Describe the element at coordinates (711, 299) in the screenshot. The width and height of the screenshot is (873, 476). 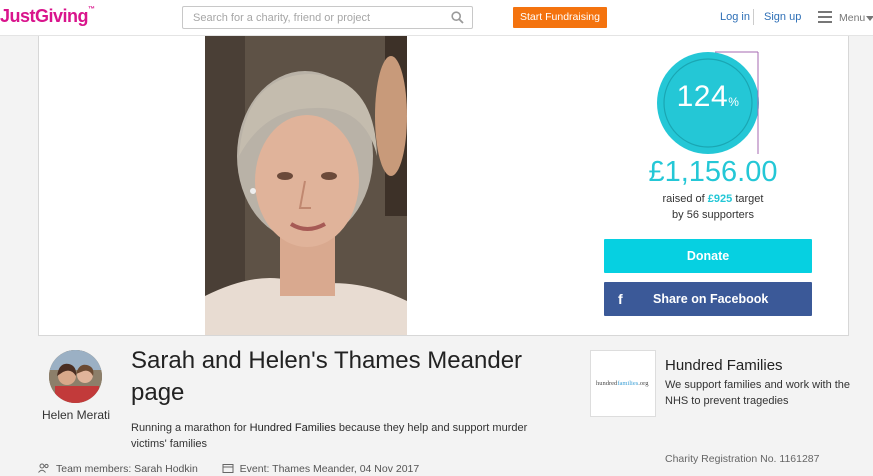
I see `share-facebook-label: Share on Facebook` at that location.